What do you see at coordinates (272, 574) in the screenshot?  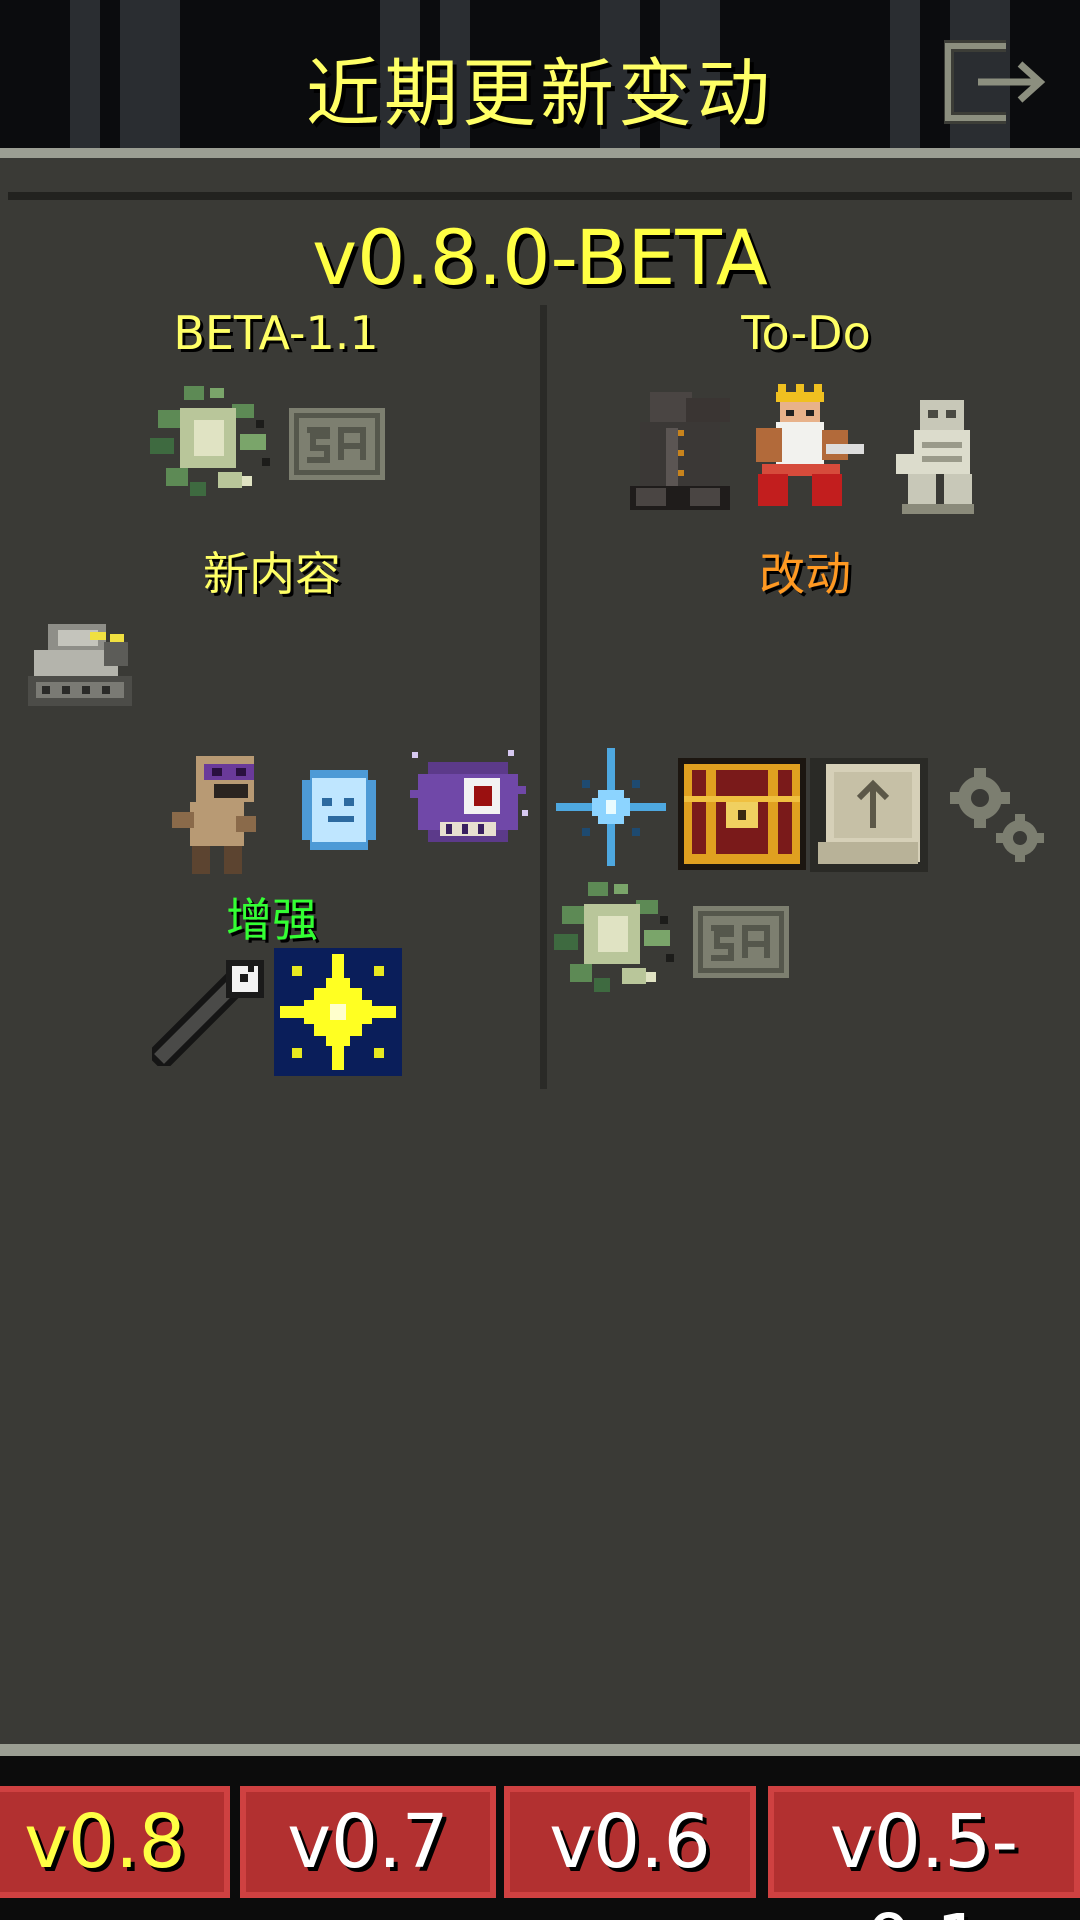 I see `section-title-new-content: 新内容` at bounding box center [272, 574].